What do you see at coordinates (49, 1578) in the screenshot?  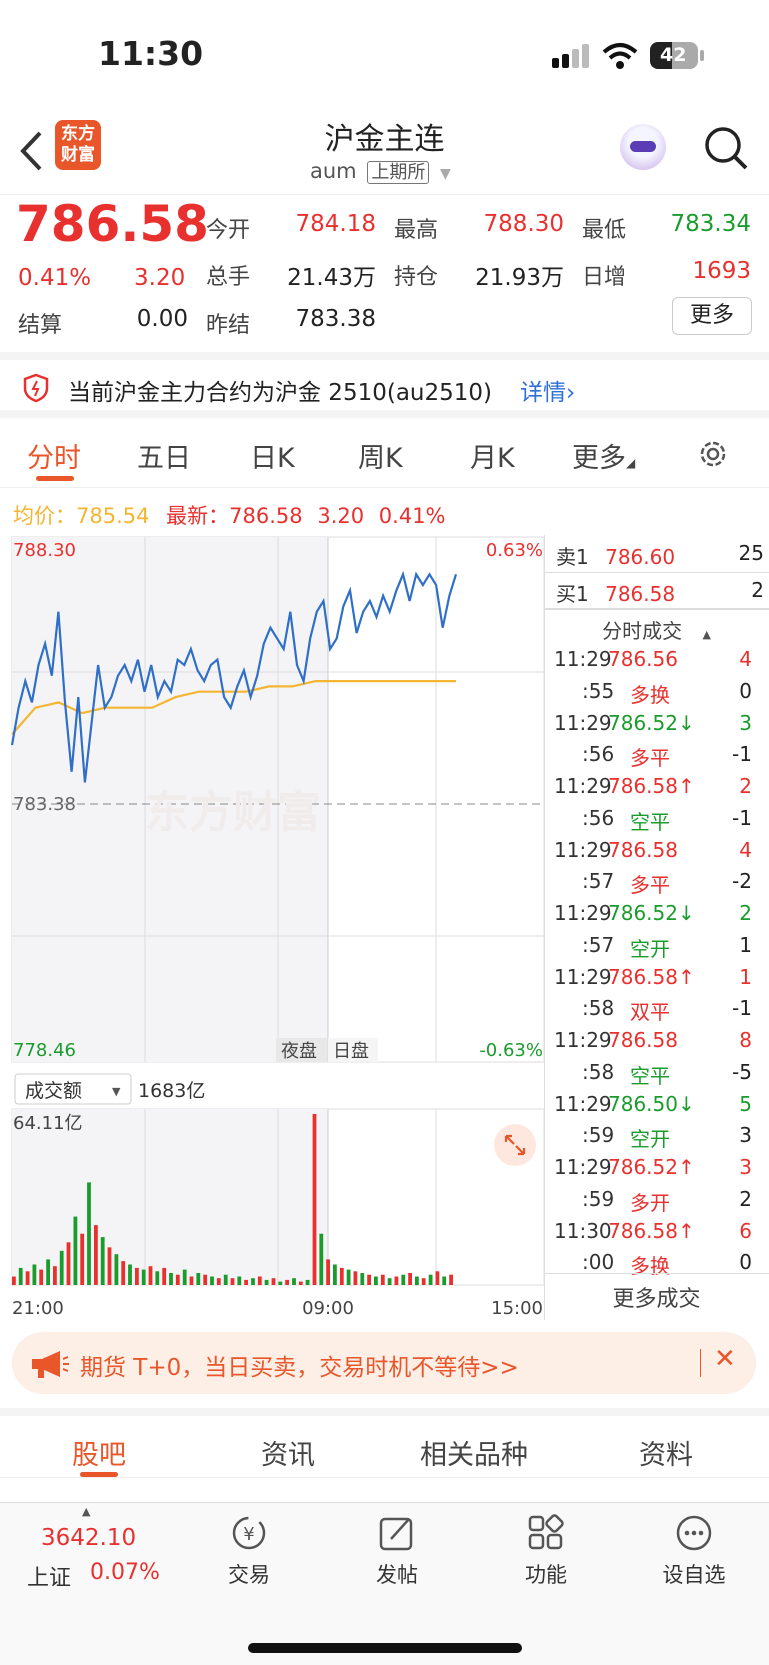 I see `index-name: 上证` at bounding box center [49, 1578].